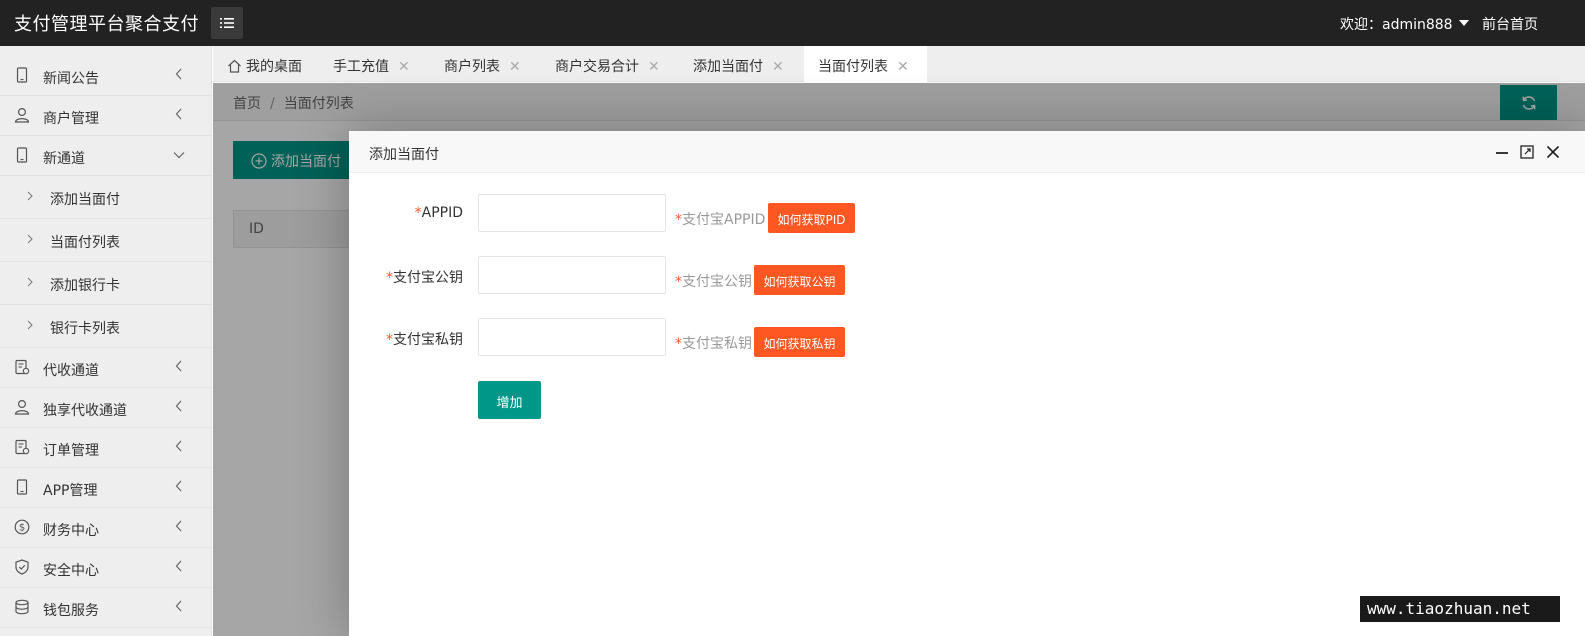  What do you see at coordinates (572, 275) in the screenshot?
I see `public-key-input` at bounding box center [572, 275].